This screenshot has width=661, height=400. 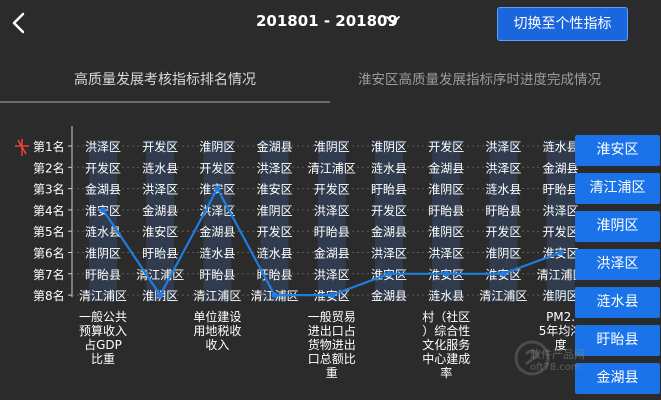 I want to click on district-button: 盱眙县, so click(x=617, y=340).